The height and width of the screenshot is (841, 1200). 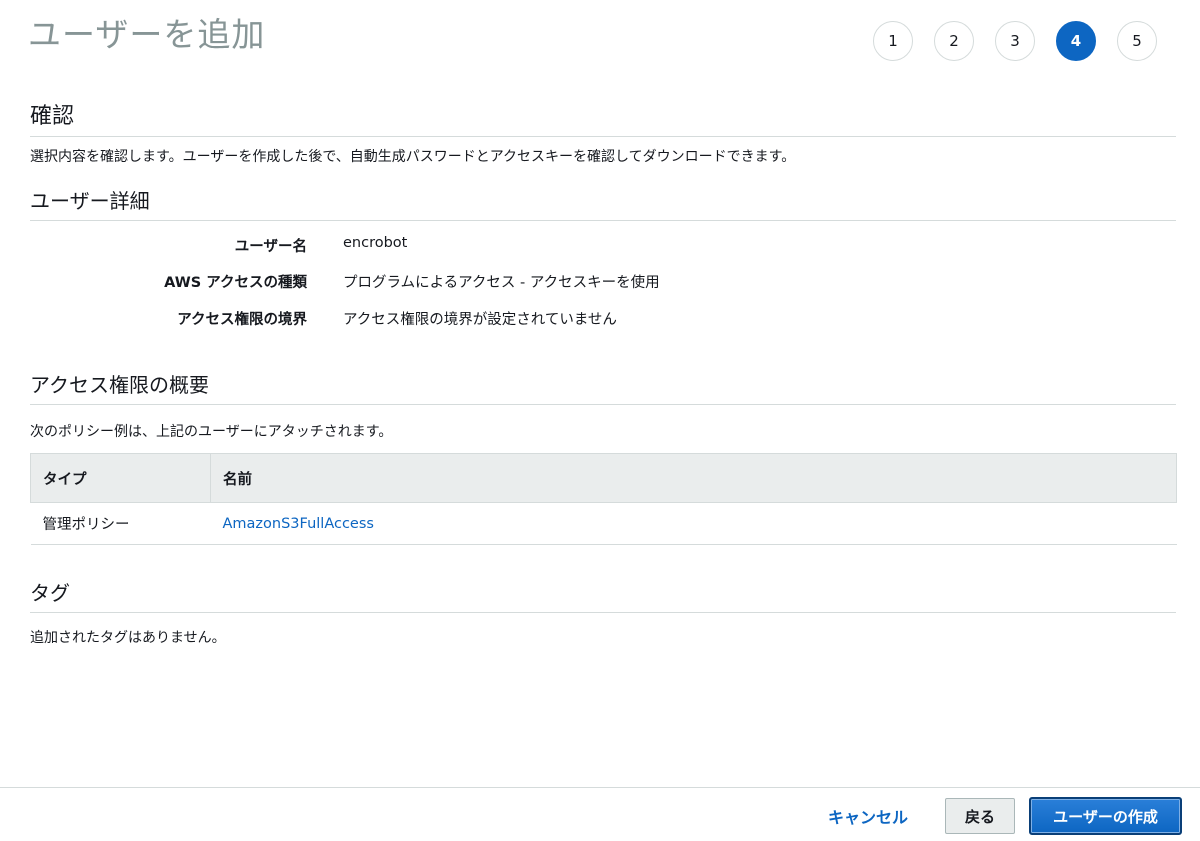 I want to click on cancel-button: キャンセル, so click(x=868, y=816).